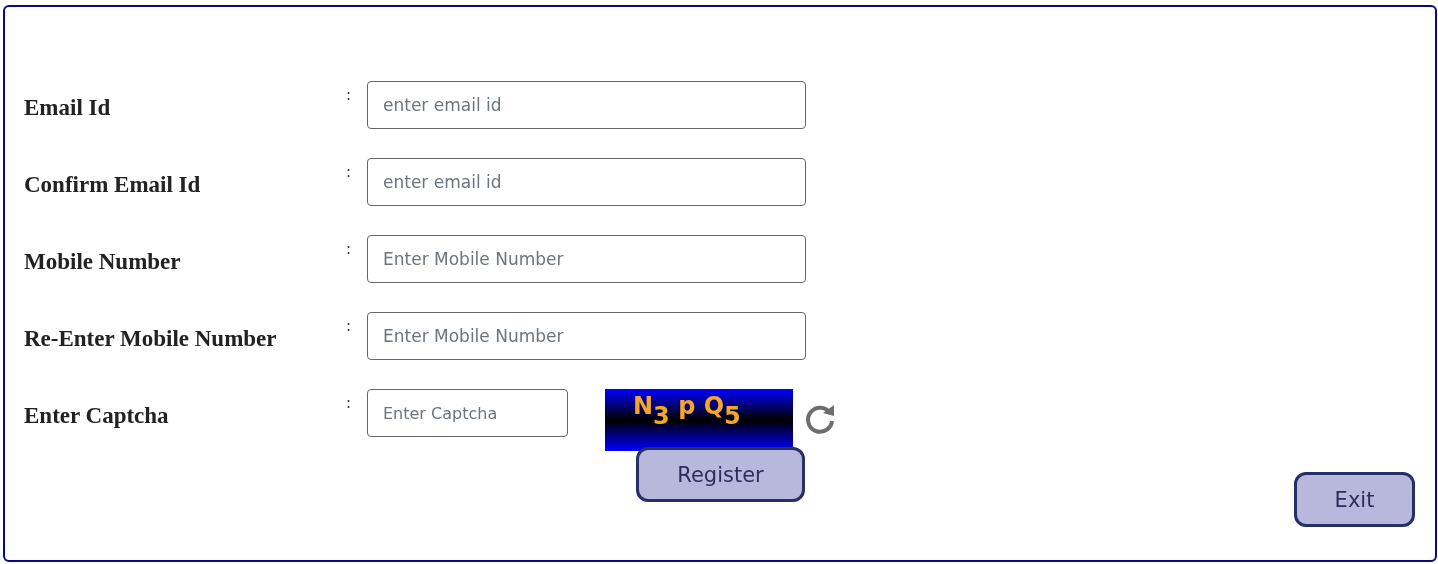  Describe the element at coordinates (1354, 499) in the screenshot. I see `exit-button: Exit` at that location.